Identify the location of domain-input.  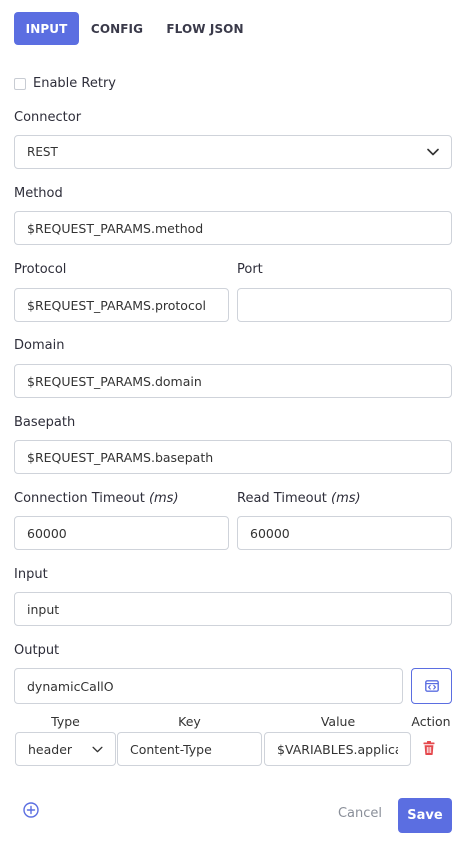
(233, 381).